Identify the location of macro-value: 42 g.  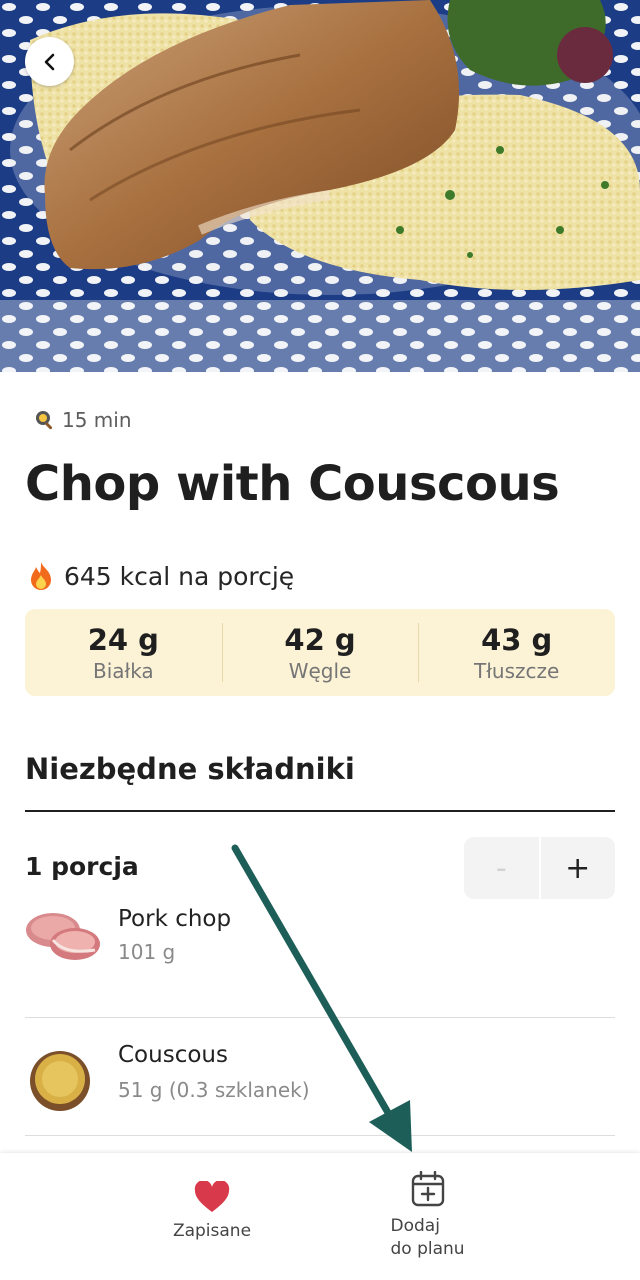
(320, 639).